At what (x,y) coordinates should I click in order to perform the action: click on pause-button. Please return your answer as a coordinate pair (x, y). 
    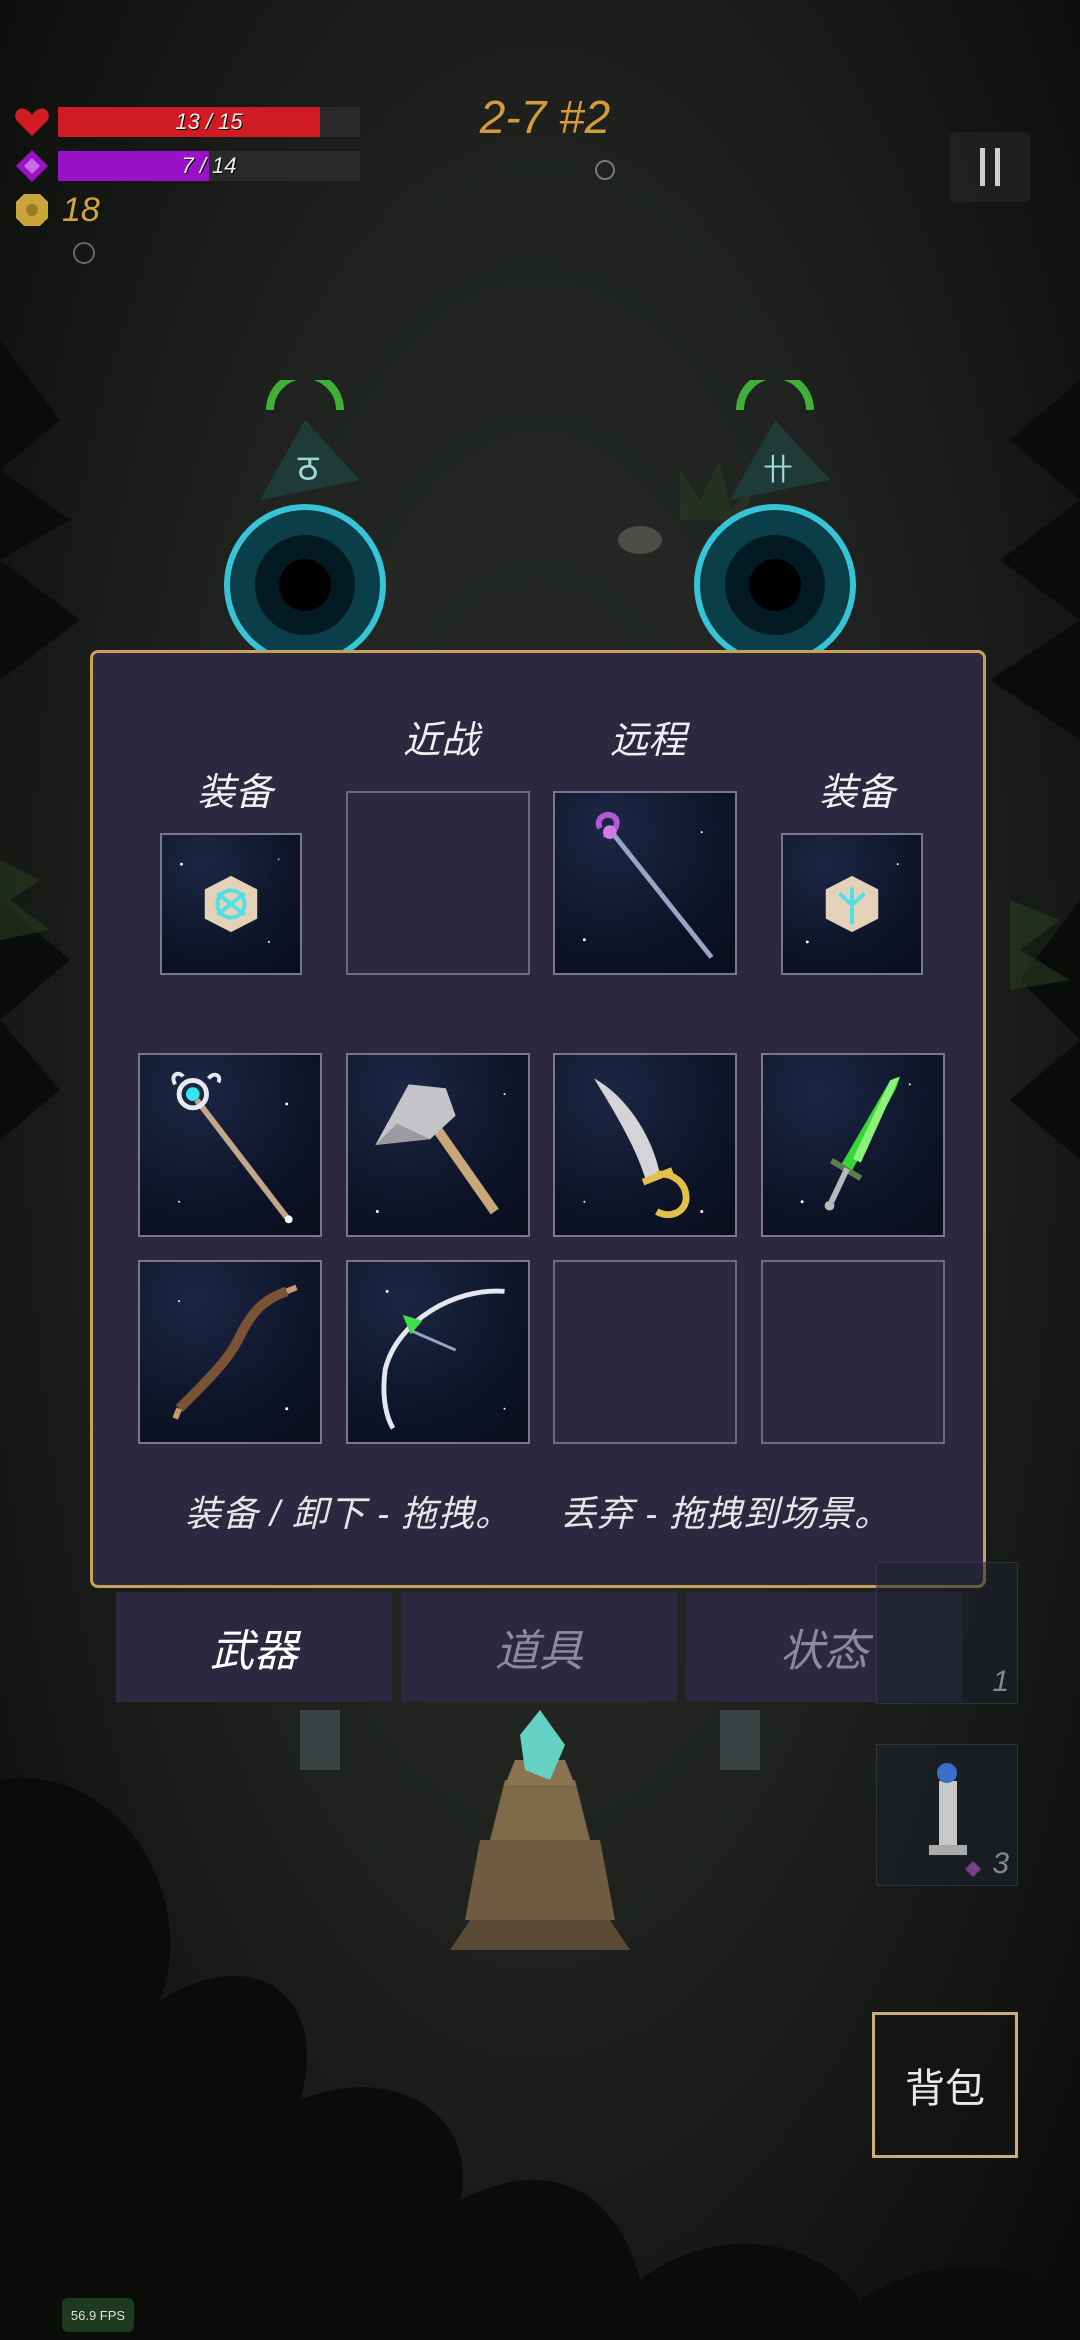
    Looking at the image, I should click on (990, 167).